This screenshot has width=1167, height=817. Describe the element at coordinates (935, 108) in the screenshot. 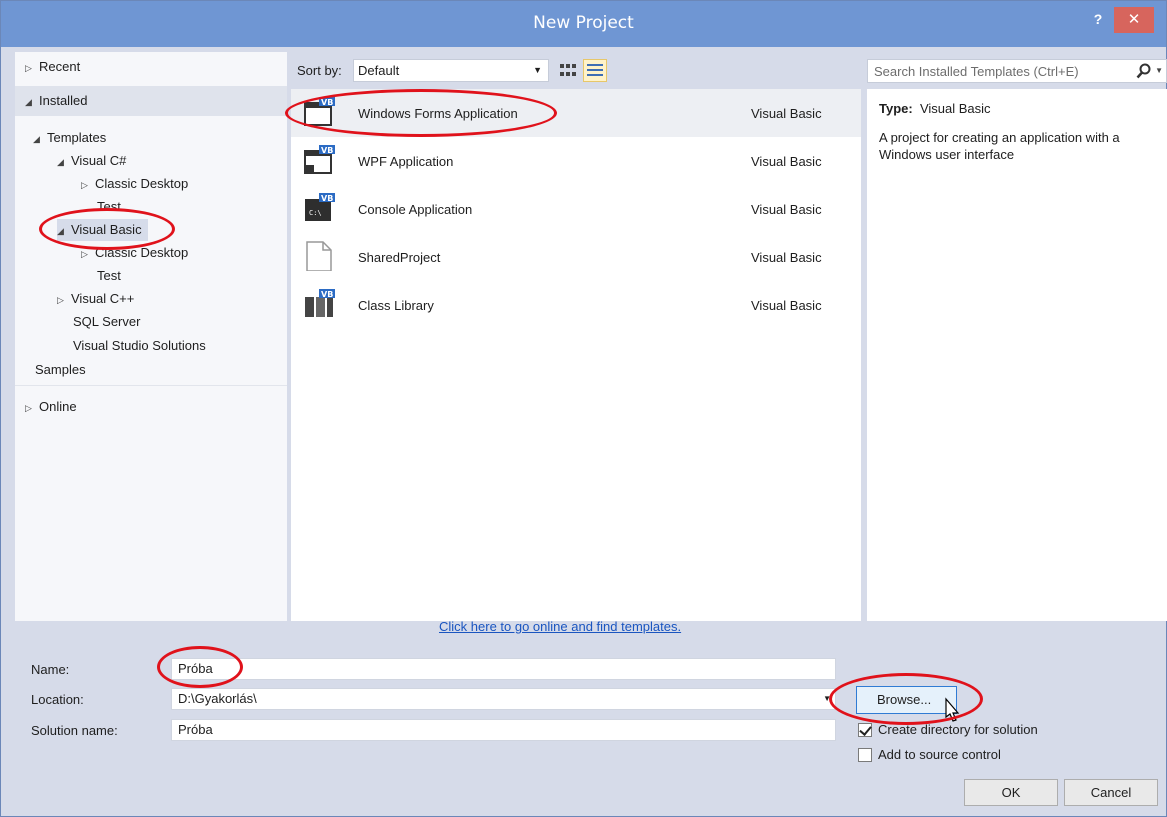

I see `type-line: Type: Visual Basic` at that location.